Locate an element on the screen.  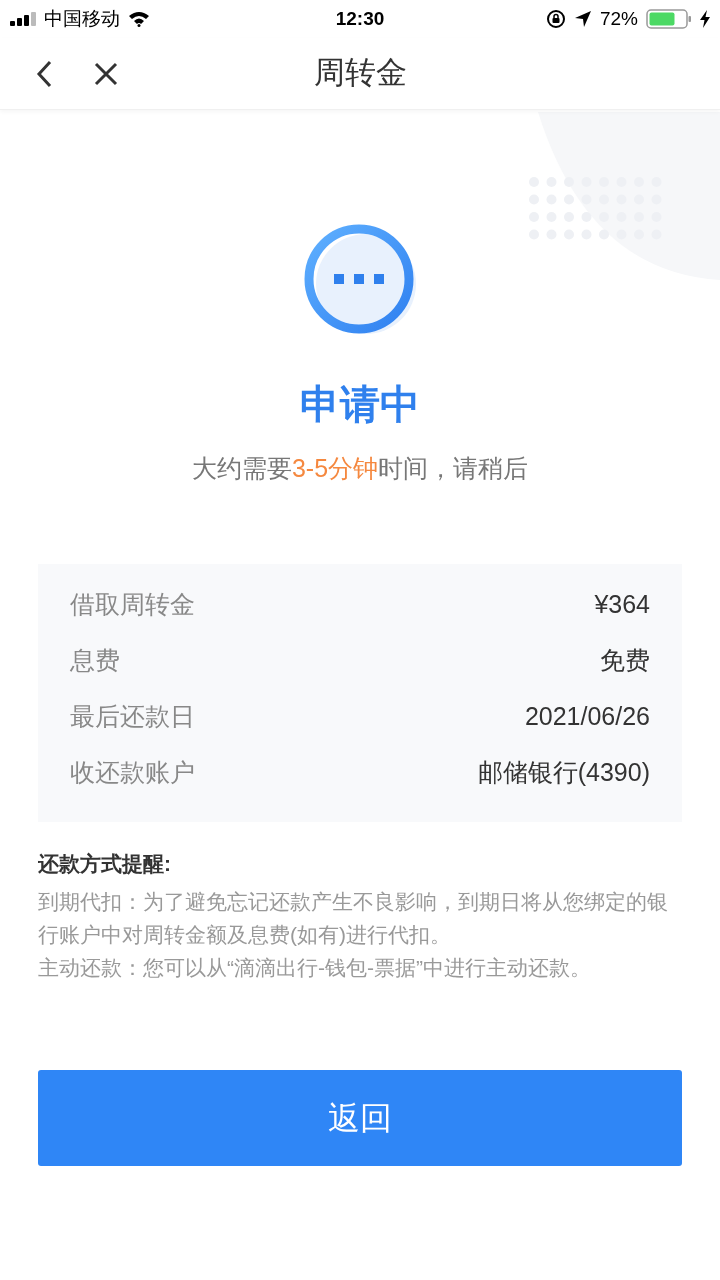
back-icon is located at coordinates (44, 73).